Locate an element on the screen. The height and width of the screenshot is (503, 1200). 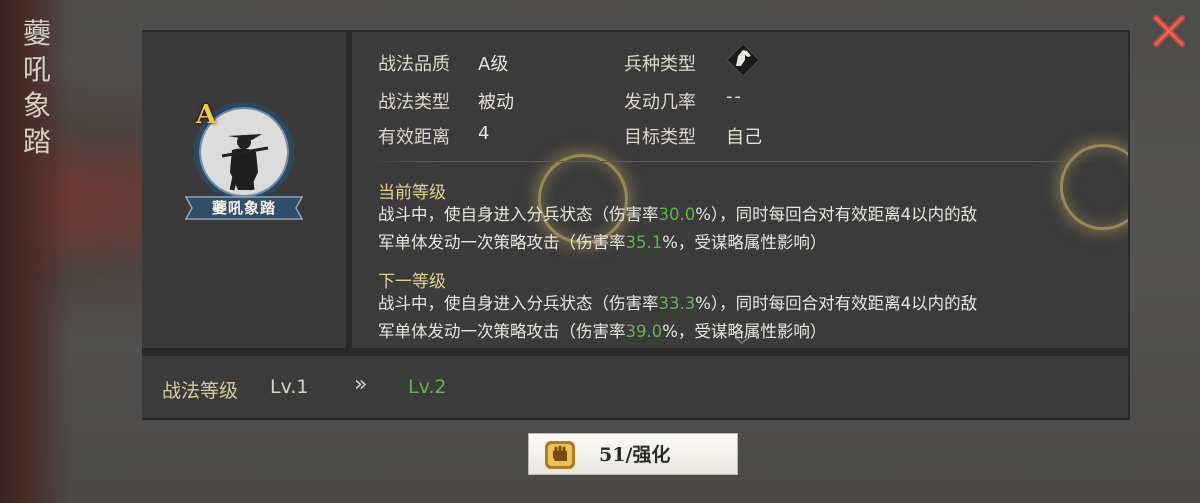
target-type-value: 自己 is located at coordinates (744, 137).